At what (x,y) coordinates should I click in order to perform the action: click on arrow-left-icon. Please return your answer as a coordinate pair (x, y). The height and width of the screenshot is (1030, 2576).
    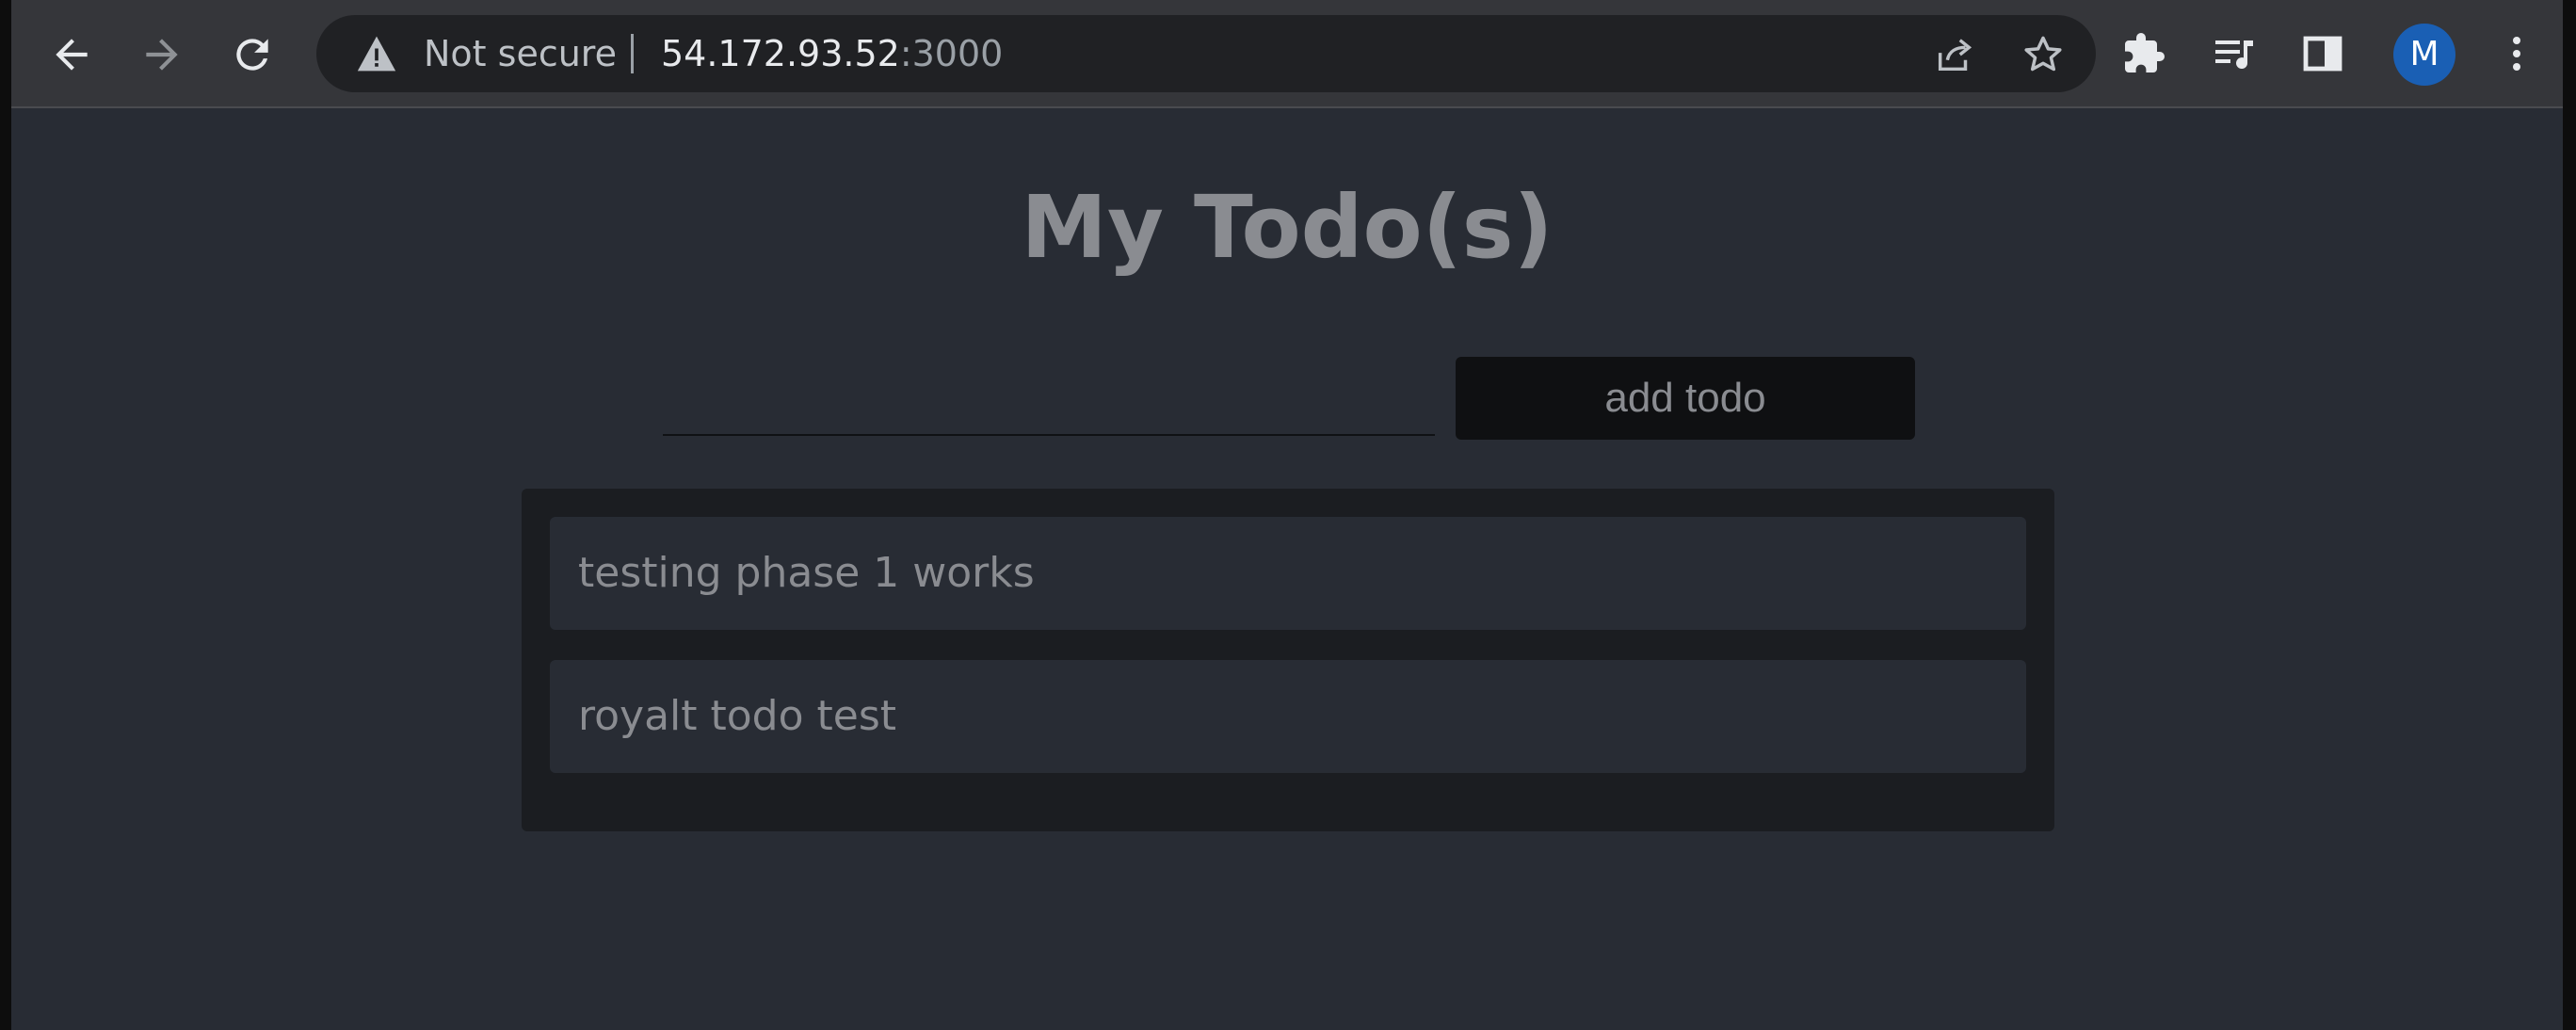
    Looking at the image, I should click on (72, 55).